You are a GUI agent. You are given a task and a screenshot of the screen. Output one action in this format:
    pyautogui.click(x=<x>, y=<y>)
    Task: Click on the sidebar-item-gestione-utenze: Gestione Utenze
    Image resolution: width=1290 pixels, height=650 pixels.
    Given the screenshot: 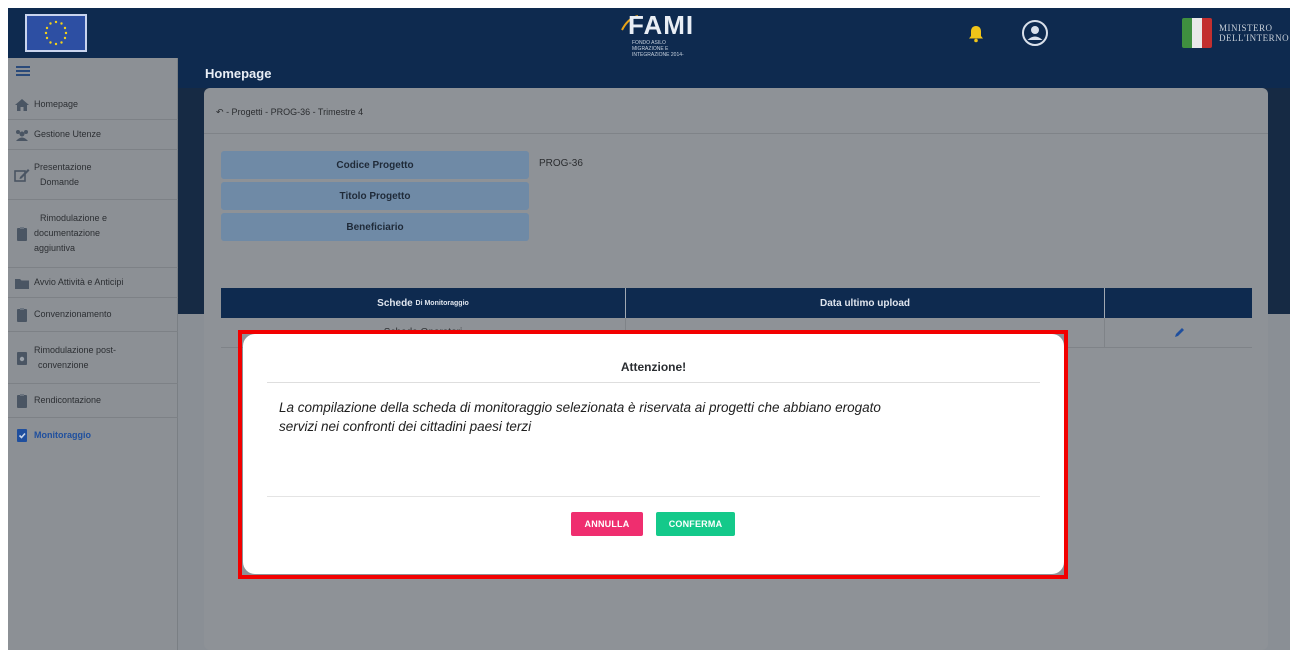 What is the action you would take?
    pyautogui.click(x=93, y=135)
    